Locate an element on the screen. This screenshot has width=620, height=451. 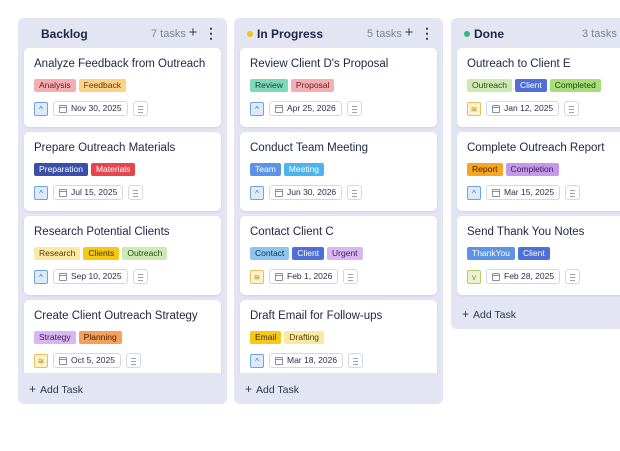
tag: Client is located at coordinates (530, 85).